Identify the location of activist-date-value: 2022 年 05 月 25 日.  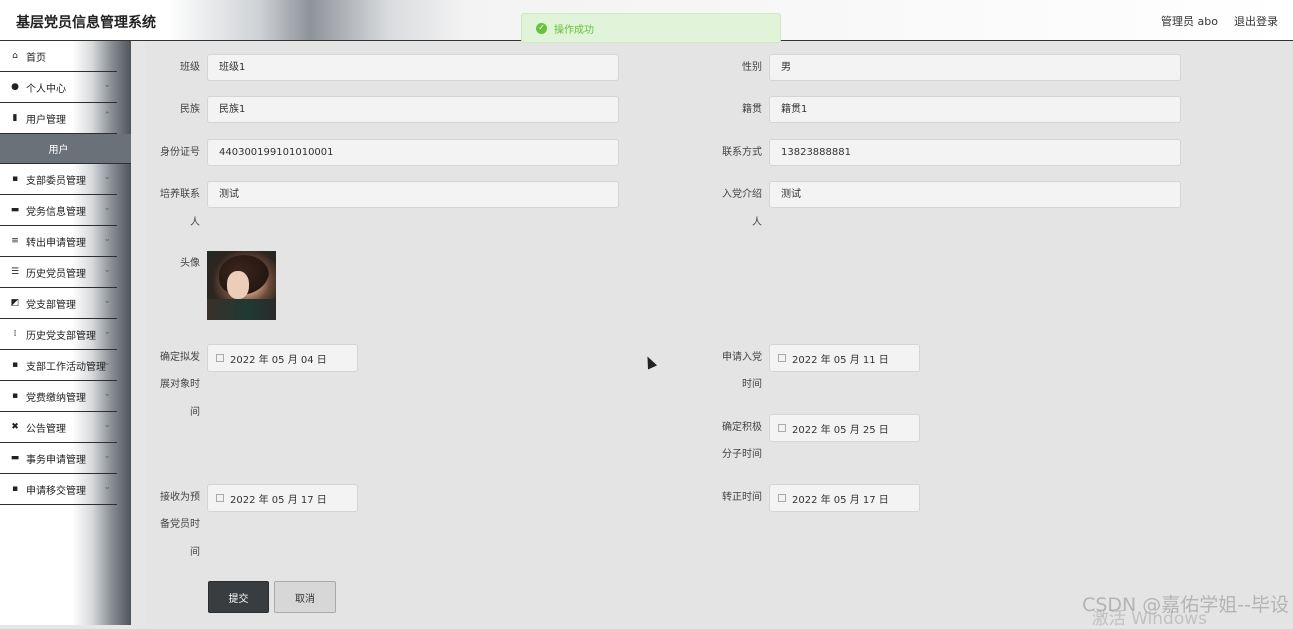
(840, 430).